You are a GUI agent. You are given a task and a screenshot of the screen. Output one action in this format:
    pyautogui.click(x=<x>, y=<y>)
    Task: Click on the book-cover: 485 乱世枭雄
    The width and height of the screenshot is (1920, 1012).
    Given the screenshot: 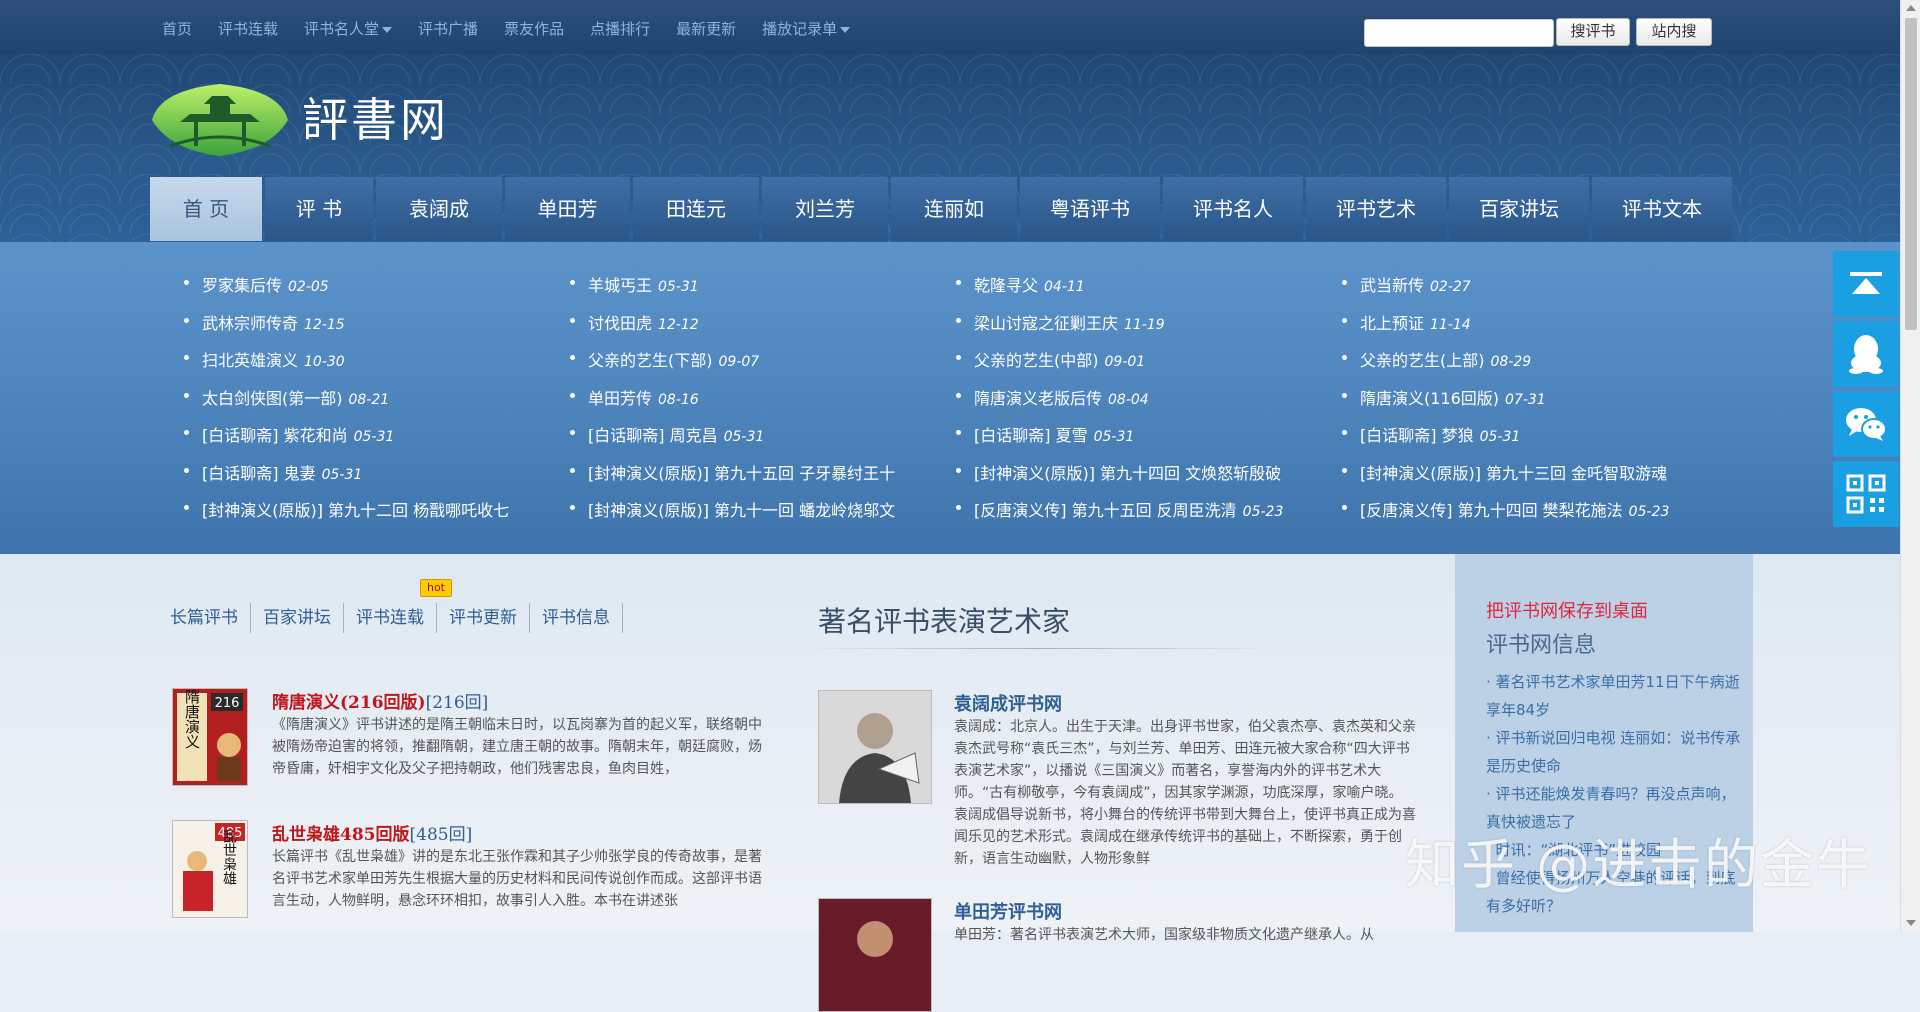 What is the action you would take?
    pyautogui.click(x=210, y=869)
    